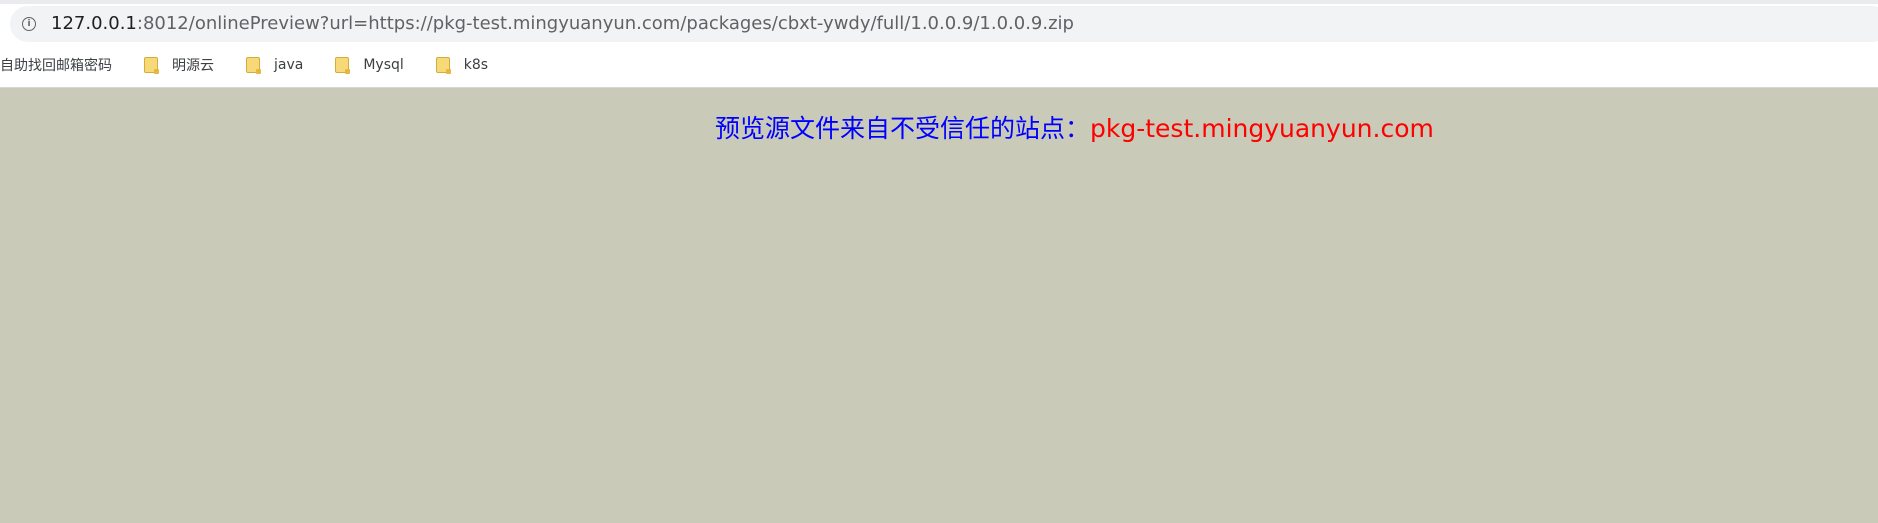 Image resolution: width=1878 pixels, height=523 pixels. I want to click on bookmark-folder-mingyuanyun: 明源云, so click(183, 65).